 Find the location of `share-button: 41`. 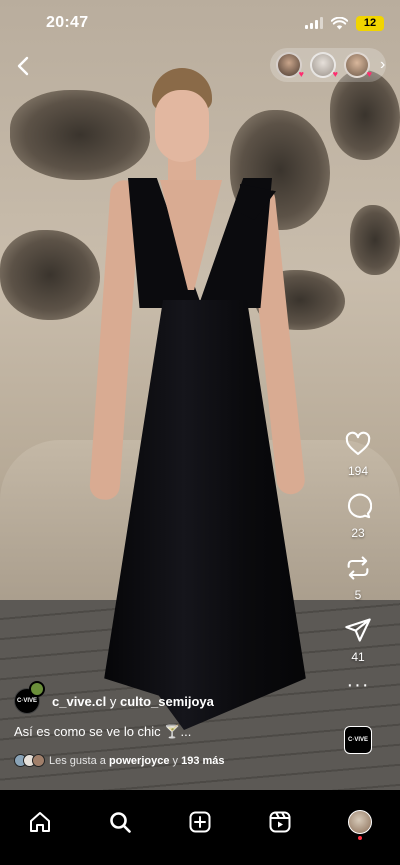

share-button: 41 is located at coordinates (358, 640).